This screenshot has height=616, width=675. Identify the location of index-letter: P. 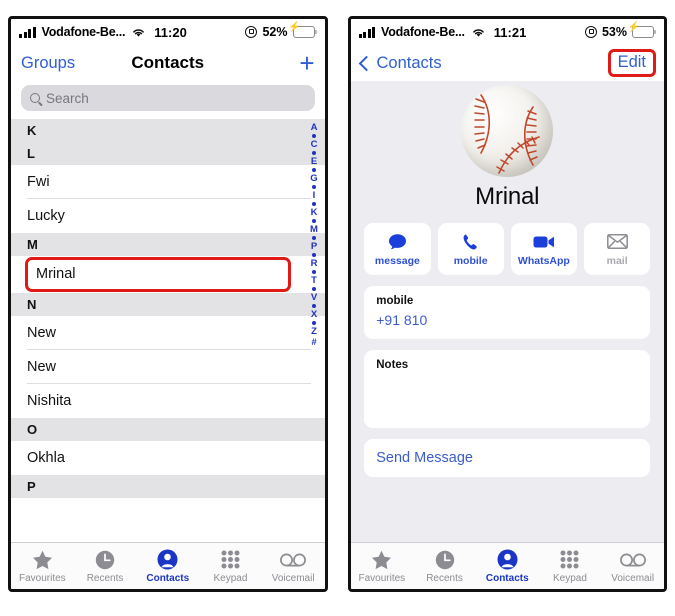
(314, 246).